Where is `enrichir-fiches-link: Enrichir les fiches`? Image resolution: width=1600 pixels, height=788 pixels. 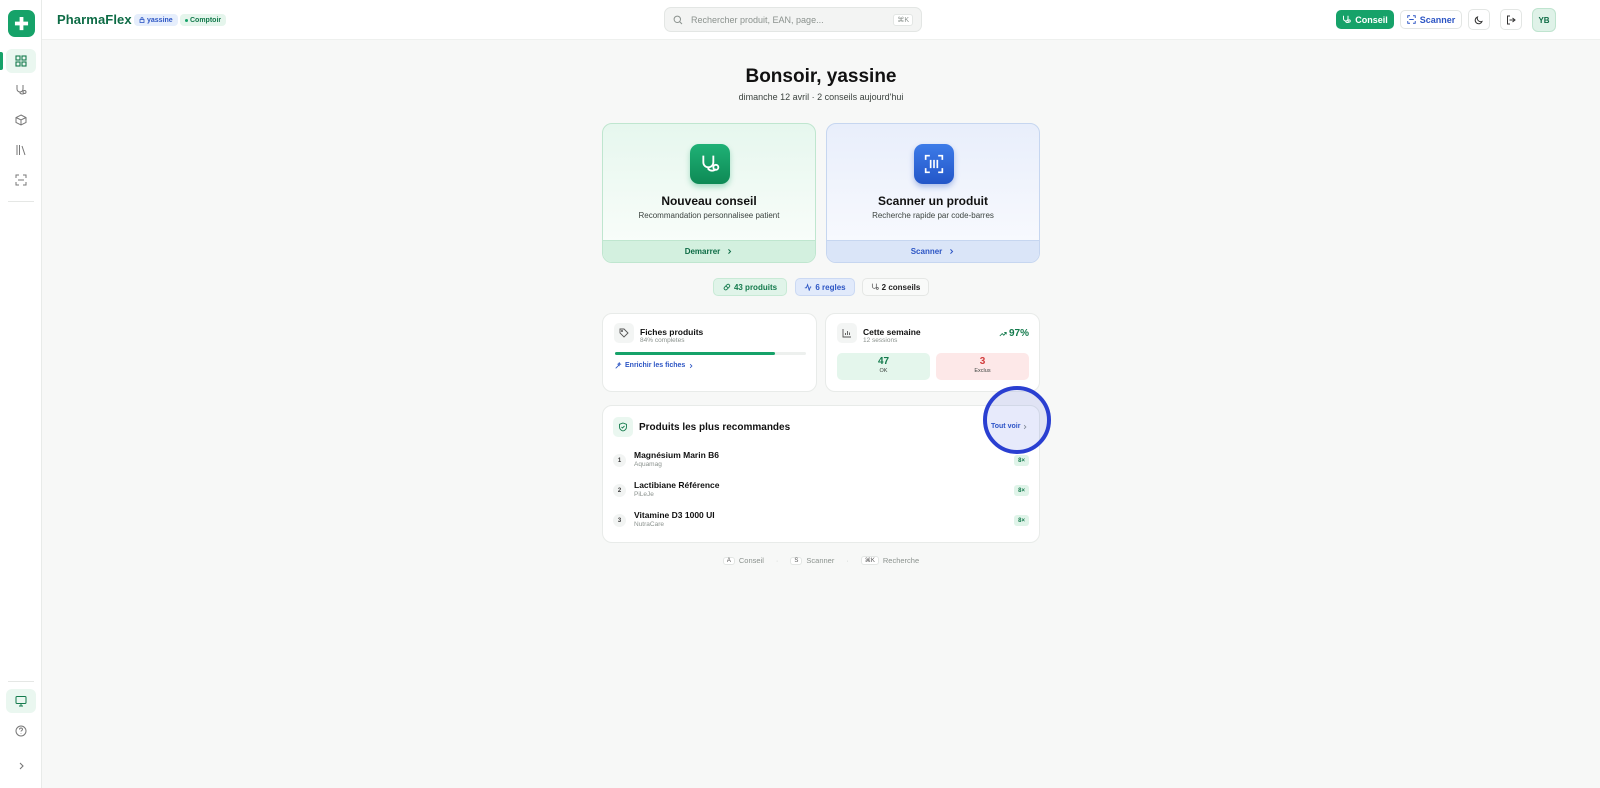 enrichir-fiches-link: Enrichir les fiches is located at coordinates (654, 365).